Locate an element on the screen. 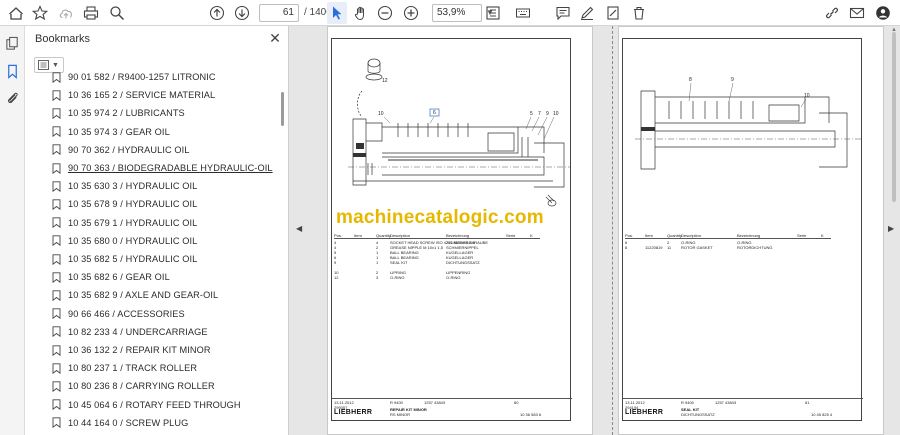 The height and width of the screenshot is (435, 900). pages-icon is located at coordinates (12, 43).